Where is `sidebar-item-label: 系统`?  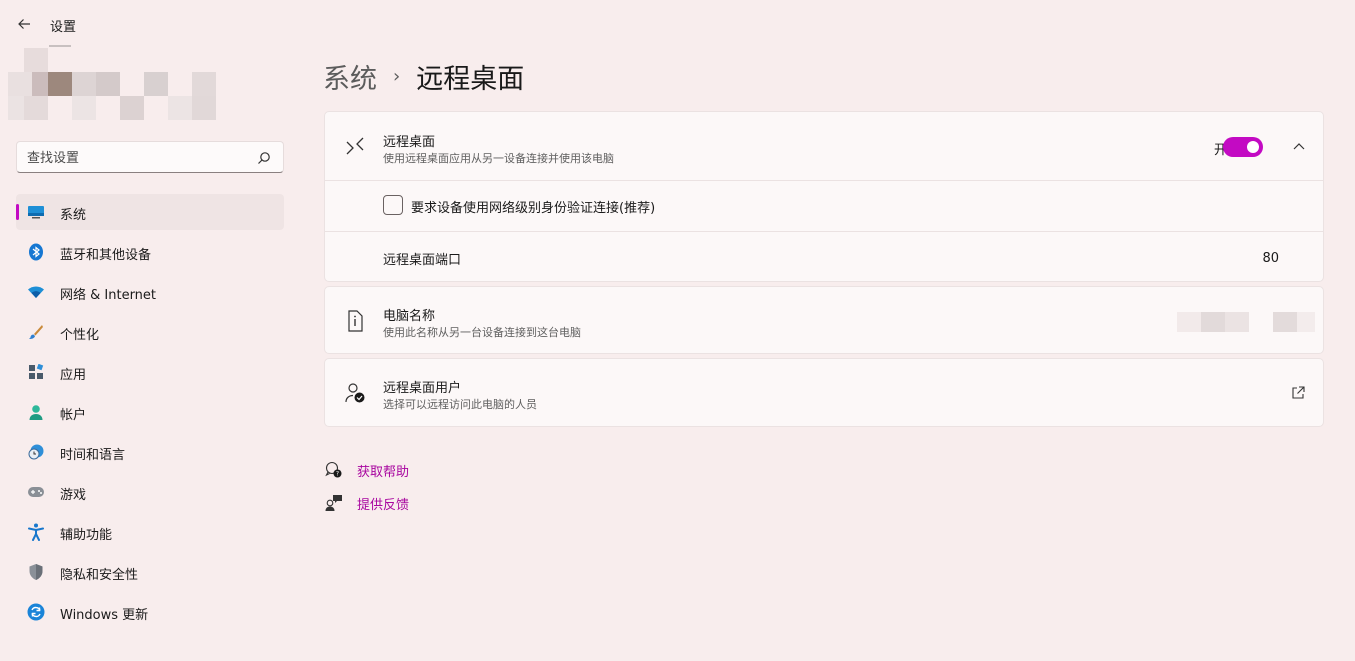 sidebar-item-label: 系统 is located at coordinates (73, 215).